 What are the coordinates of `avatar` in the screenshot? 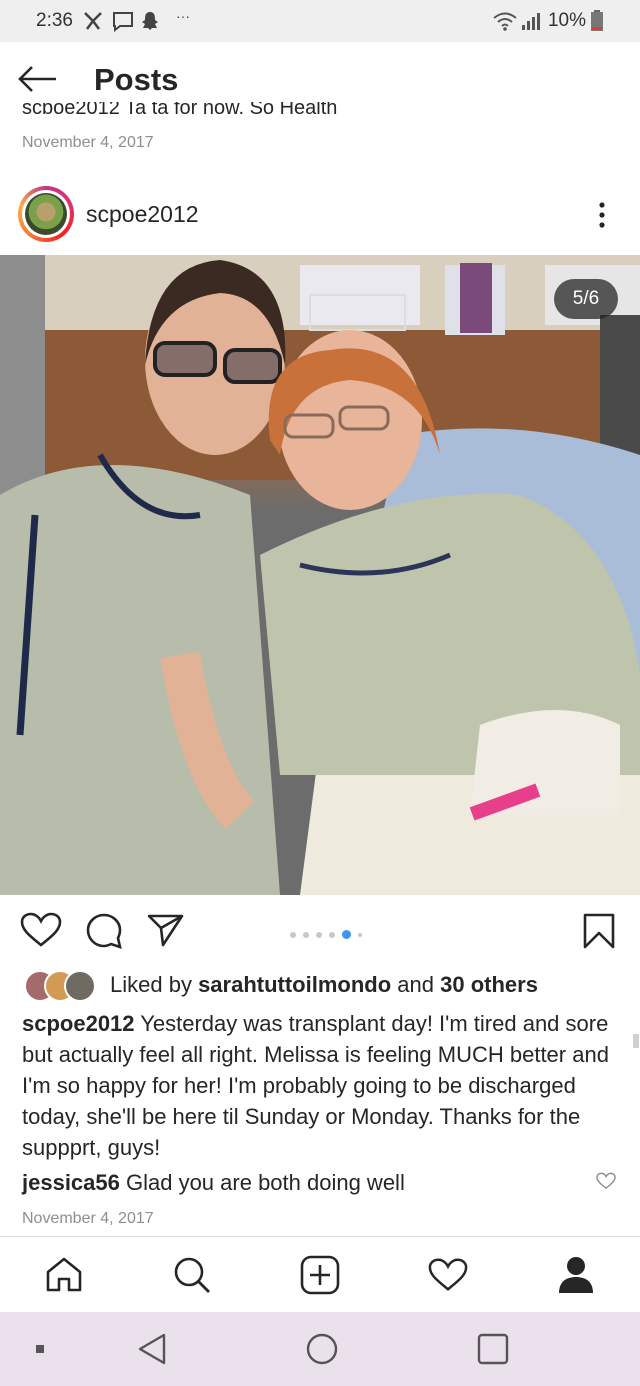 It's located at (46, 214).